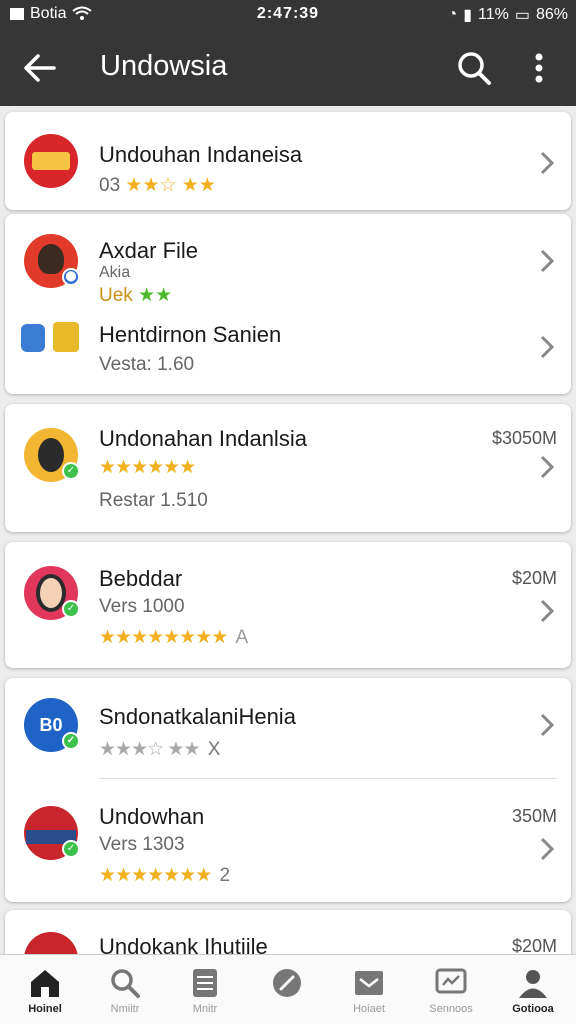  What do you see at coordinates (136, 295) in the screenshot?
I see `item-subtitle-2: Uek ★★` at bounding box center [136, 295].